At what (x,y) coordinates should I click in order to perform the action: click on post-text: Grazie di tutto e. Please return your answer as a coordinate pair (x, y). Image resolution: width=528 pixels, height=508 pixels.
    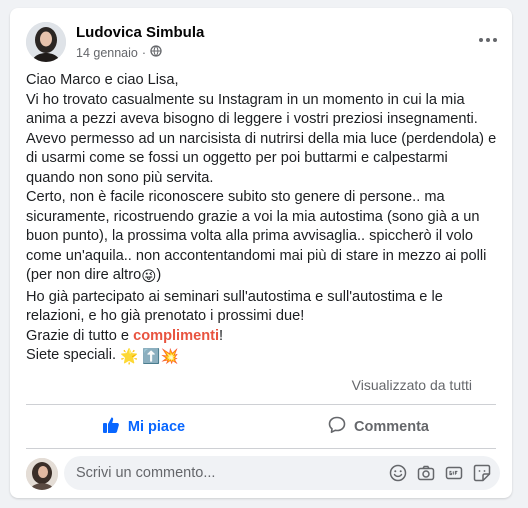
    Looking at the image, I should click on (80, 335).